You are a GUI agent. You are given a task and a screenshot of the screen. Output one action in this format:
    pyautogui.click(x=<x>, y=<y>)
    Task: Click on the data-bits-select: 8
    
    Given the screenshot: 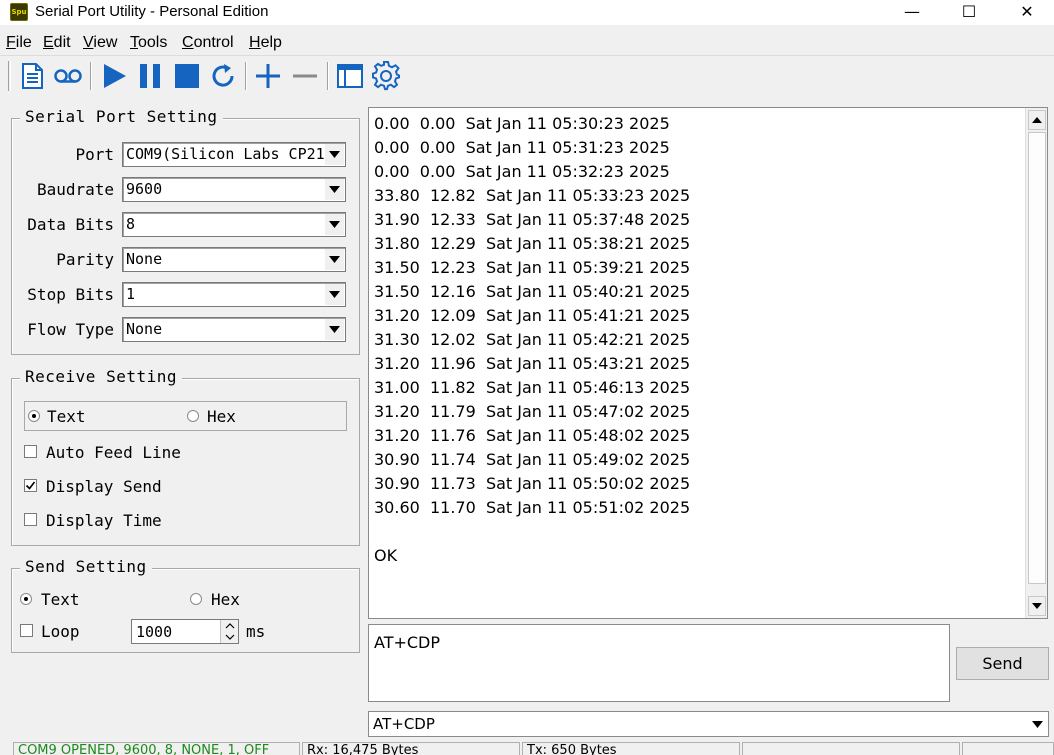 What is the action you would take?
    pyautogui.click(x=234, y=224)
    